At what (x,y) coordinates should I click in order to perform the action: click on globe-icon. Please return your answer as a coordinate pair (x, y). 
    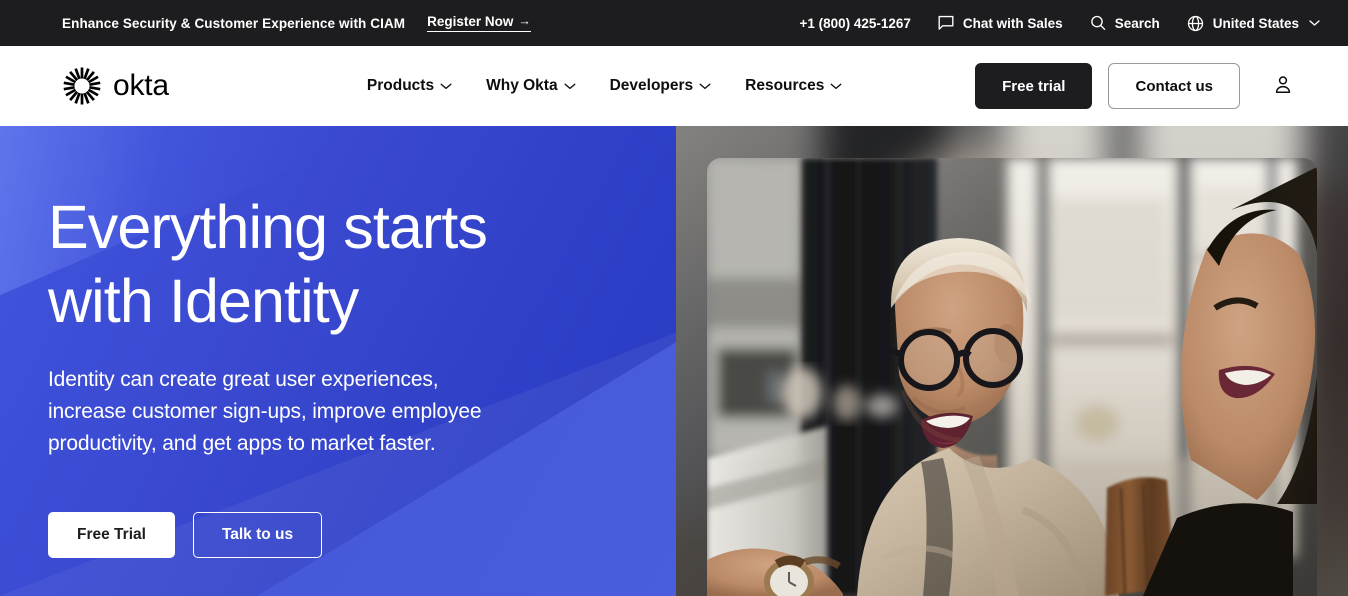
    Looking at the image, I should click on (1195, 23).